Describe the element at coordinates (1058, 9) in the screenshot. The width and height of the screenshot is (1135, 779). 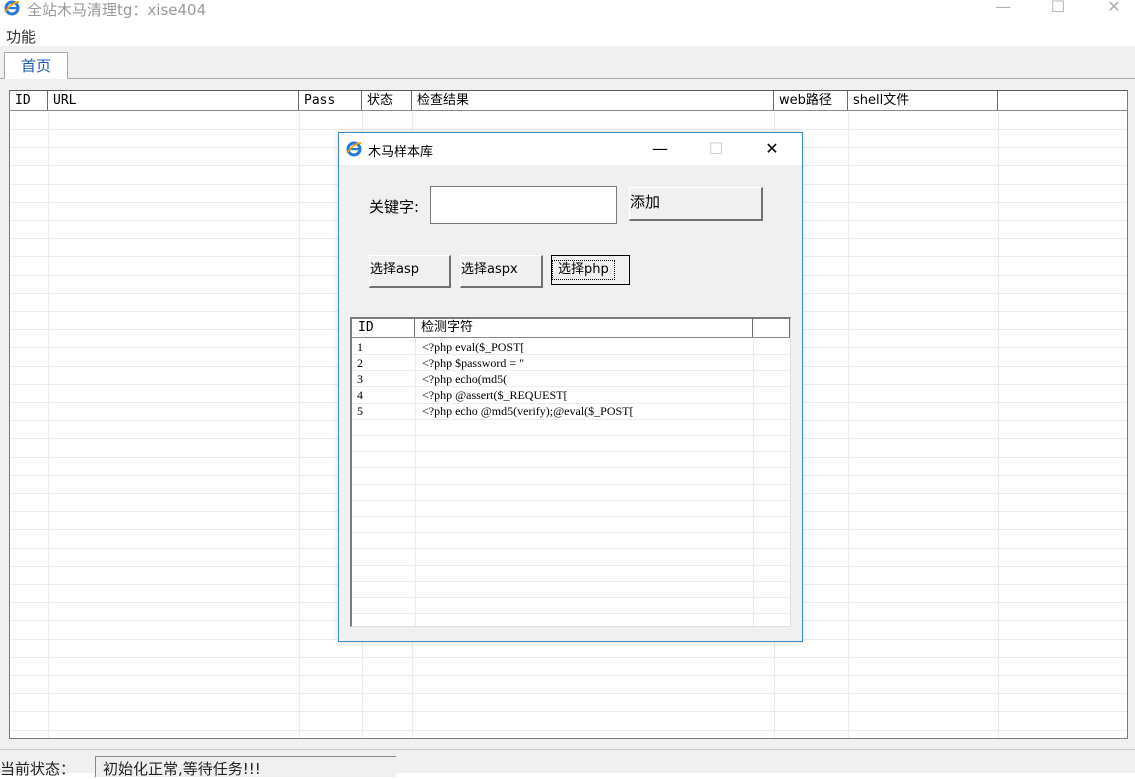
I see `maximize-button: ☐` at that location.